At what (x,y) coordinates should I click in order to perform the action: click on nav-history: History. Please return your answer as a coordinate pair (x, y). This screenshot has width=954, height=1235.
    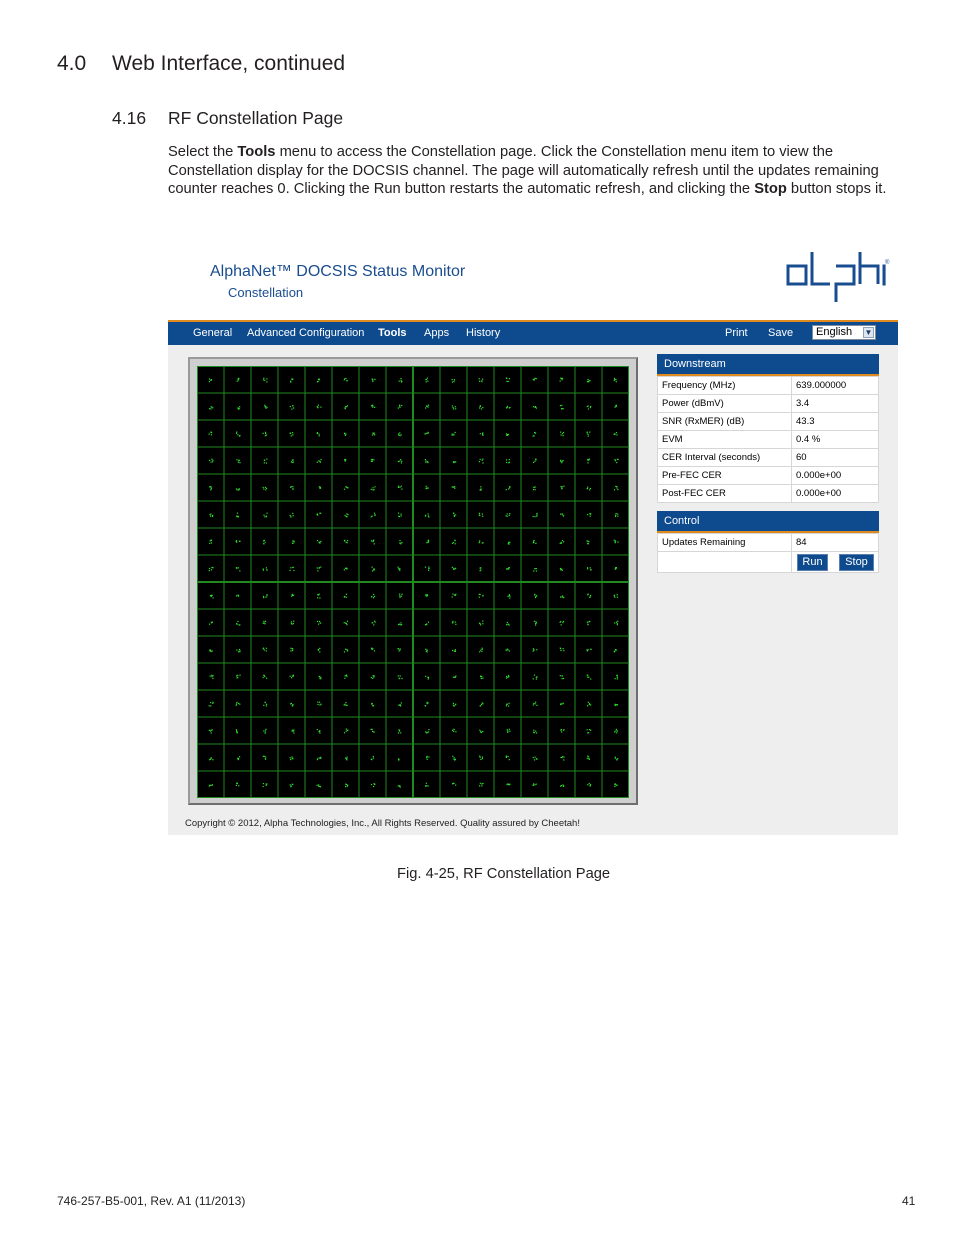
    Looking at the image, I should click on (483, 333).